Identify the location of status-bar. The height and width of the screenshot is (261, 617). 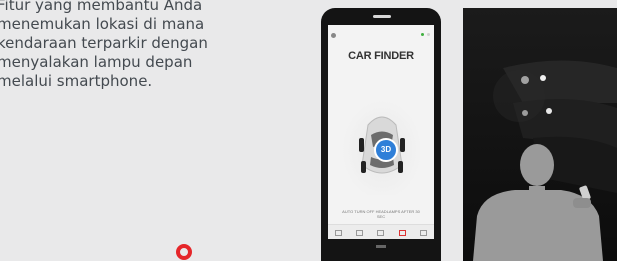
(381, 37).